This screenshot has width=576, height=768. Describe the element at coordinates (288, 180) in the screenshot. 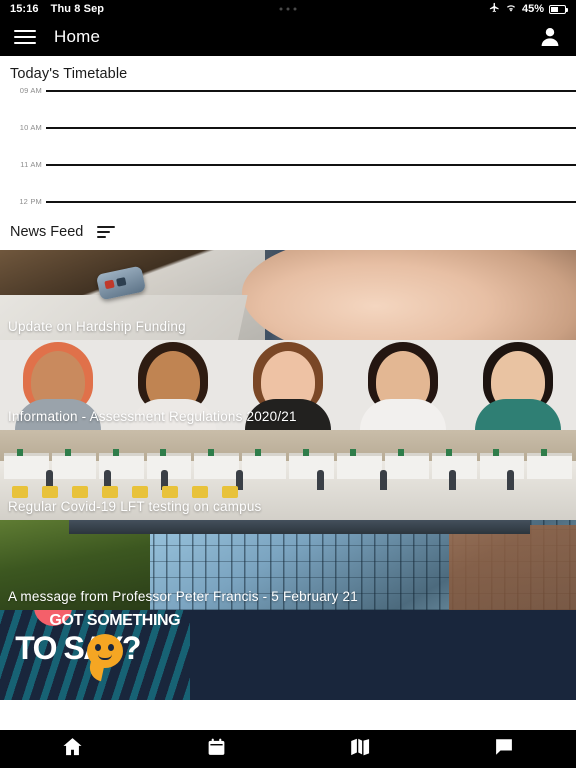

I see `timetable-row: 11 AM` at that location.